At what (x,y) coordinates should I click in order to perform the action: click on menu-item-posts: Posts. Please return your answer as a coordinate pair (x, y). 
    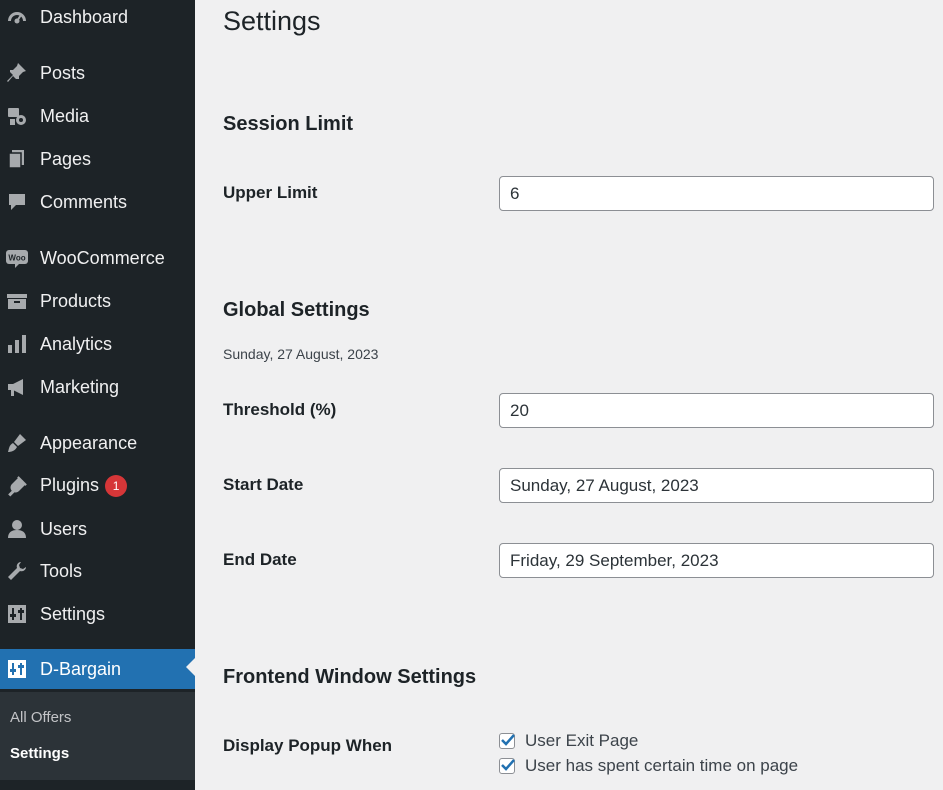
    Looking at the image, I should click on (97, 73).